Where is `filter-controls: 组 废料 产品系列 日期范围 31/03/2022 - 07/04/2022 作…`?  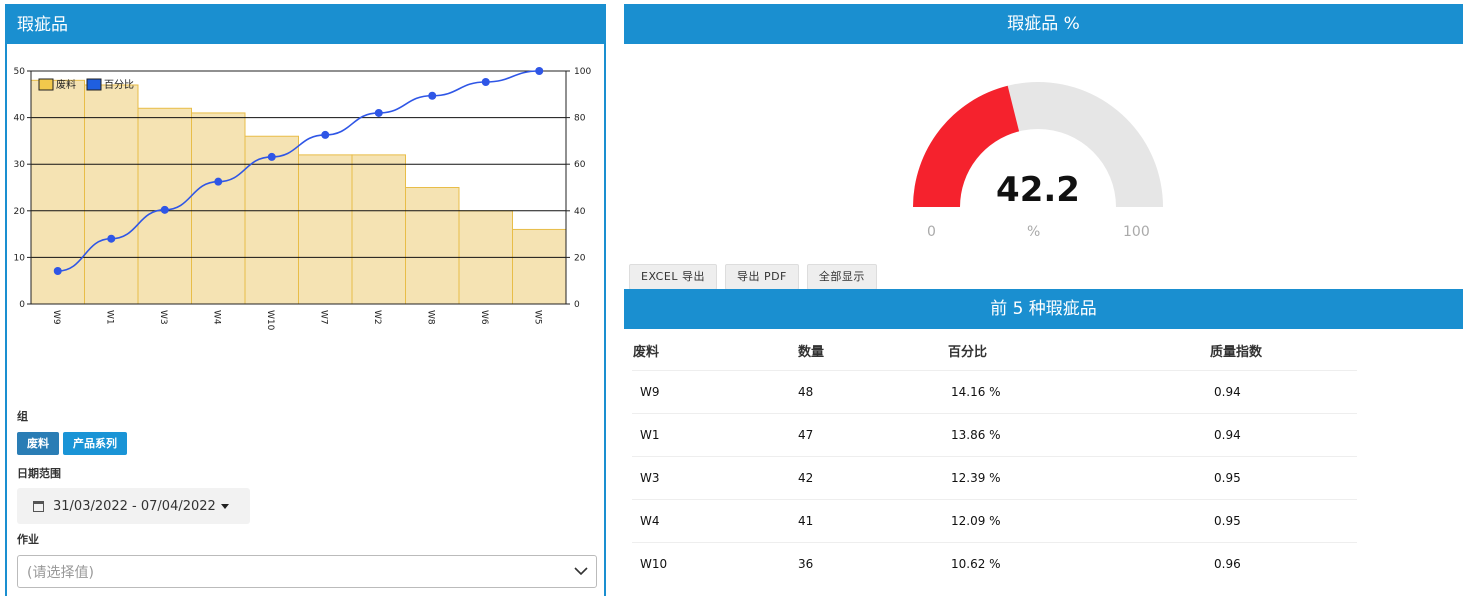 filter-controls: 组 废料 产品系列 日期范围 31/03/2022 - 07/04/2022 作… is located at coordinates (309, 498).